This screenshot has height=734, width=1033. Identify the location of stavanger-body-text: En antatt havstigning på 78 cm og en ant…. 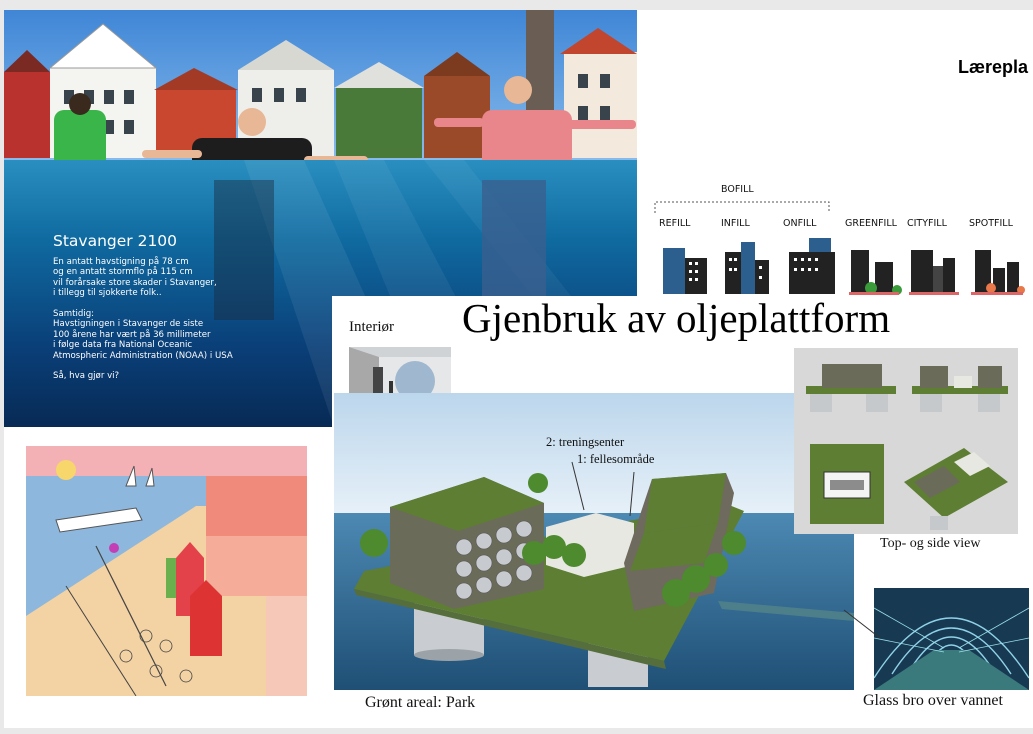
(173, 319).